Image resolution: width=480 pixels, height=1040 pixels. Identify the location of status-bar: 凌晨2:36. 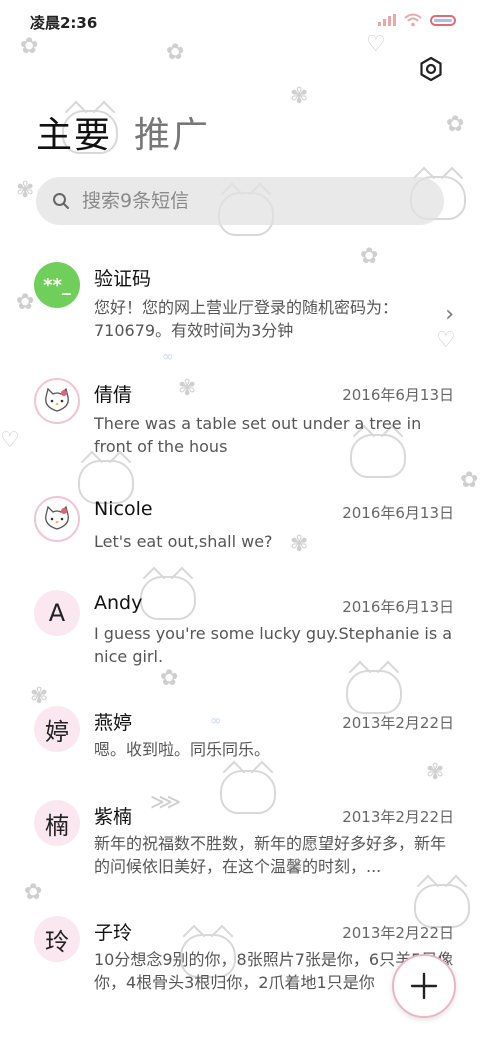
(240, 20).